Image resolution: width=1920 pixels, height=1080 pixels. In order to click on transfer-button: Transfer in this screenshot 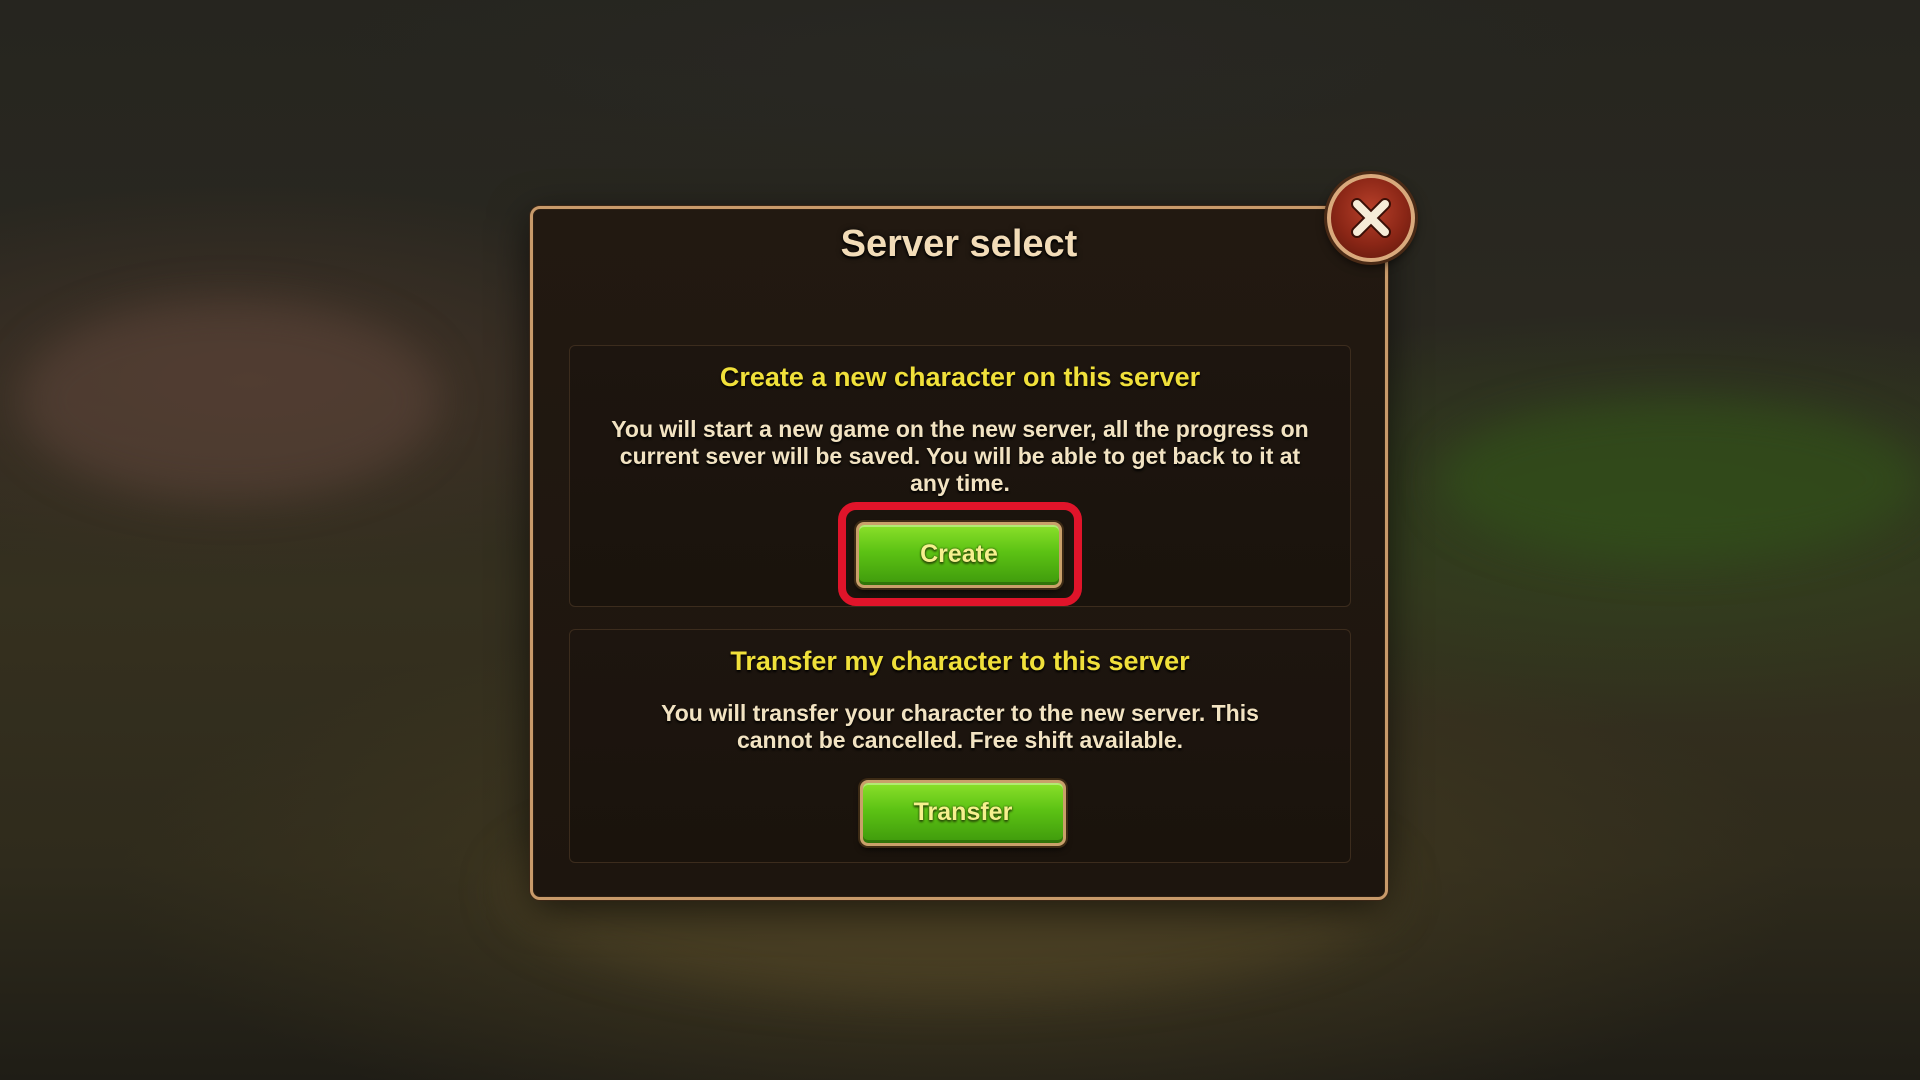, I will do `click(963, 813)`.